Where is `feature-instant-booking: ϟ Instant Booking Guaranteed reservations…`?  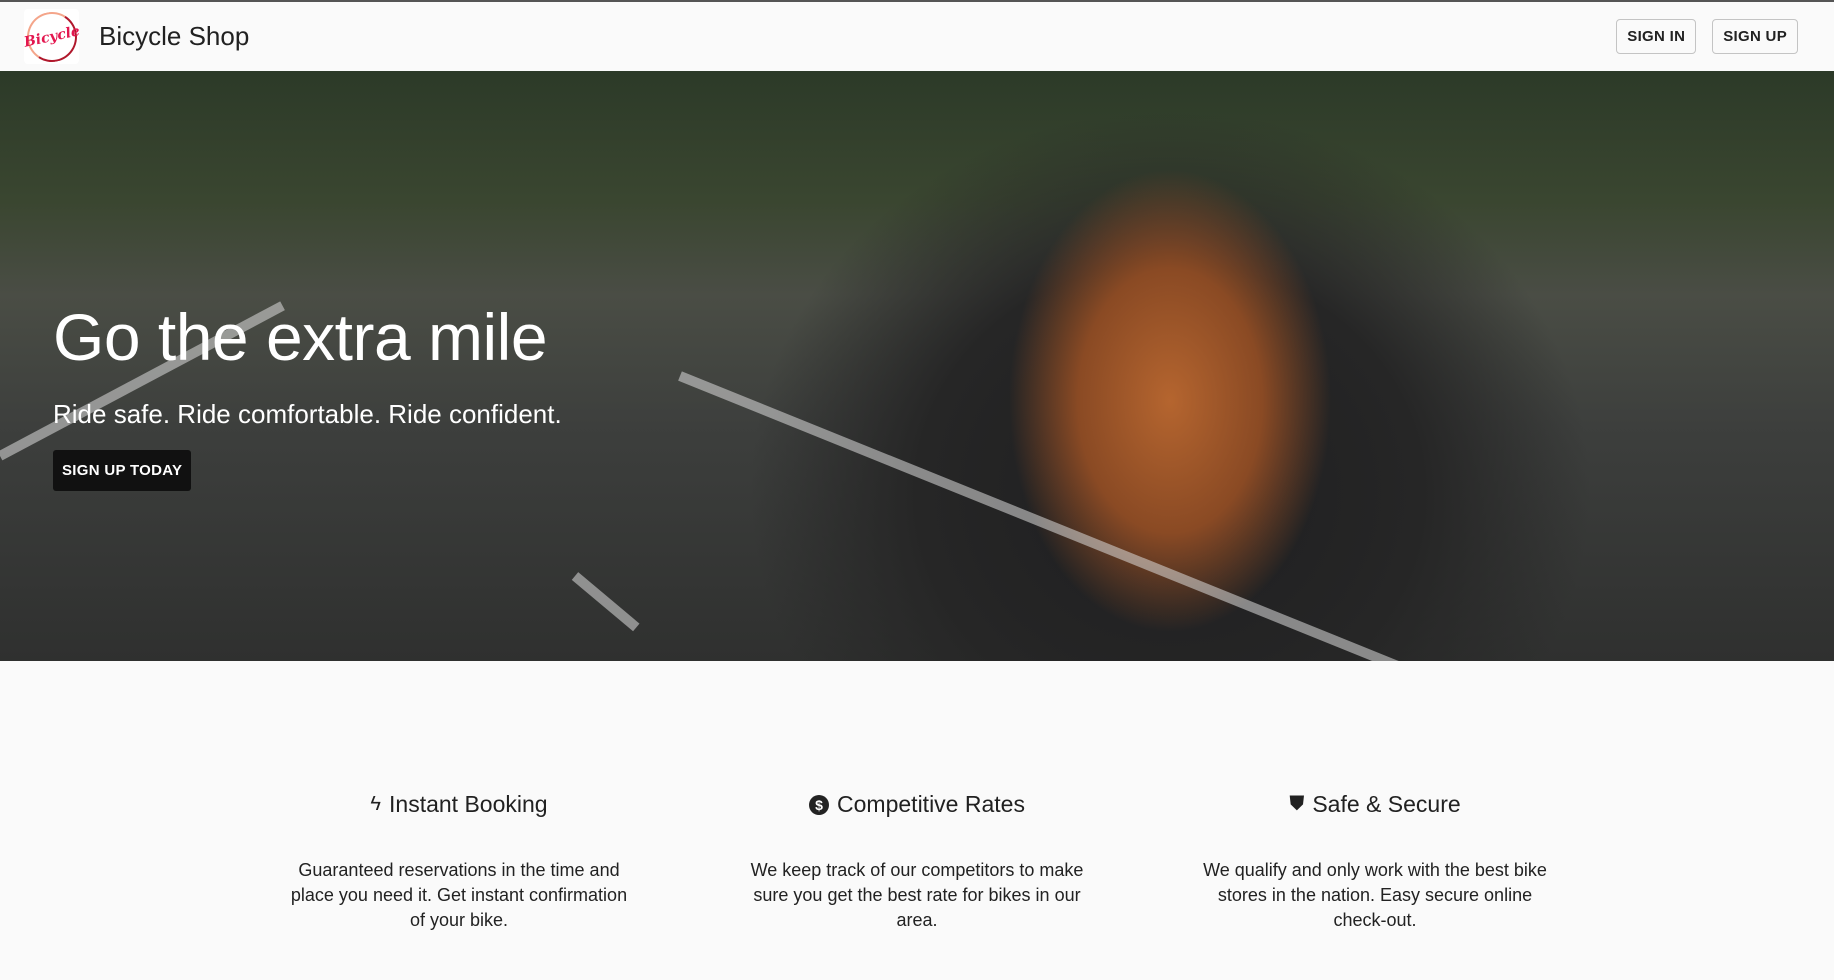 feature-instant-booking: ϟ Instant Booking Guaranteed reservations… is located at coordinates (459, 862).